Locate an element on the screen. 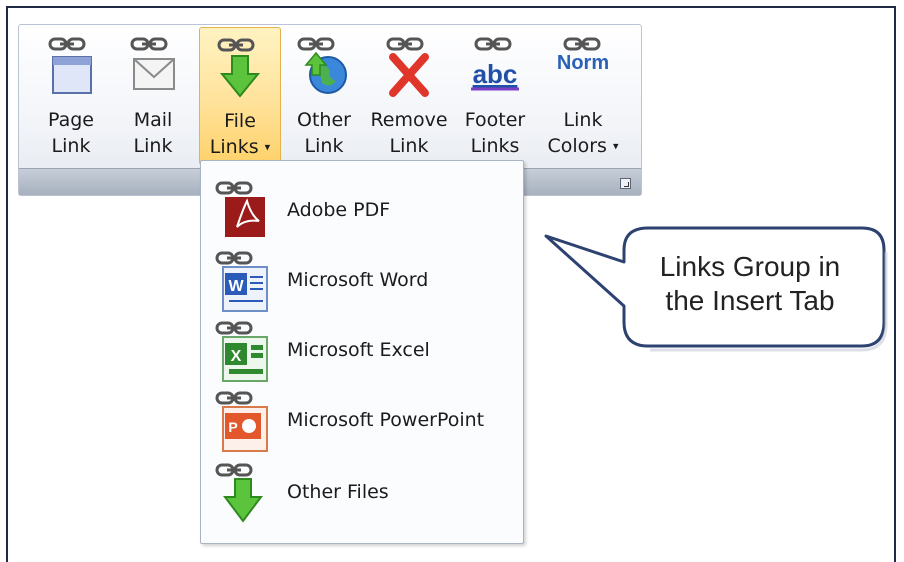 Image resolution: width=904 pixels, height=562 pixels. callout-line-2: the Insert Tab is located at coordinates (750, 300).